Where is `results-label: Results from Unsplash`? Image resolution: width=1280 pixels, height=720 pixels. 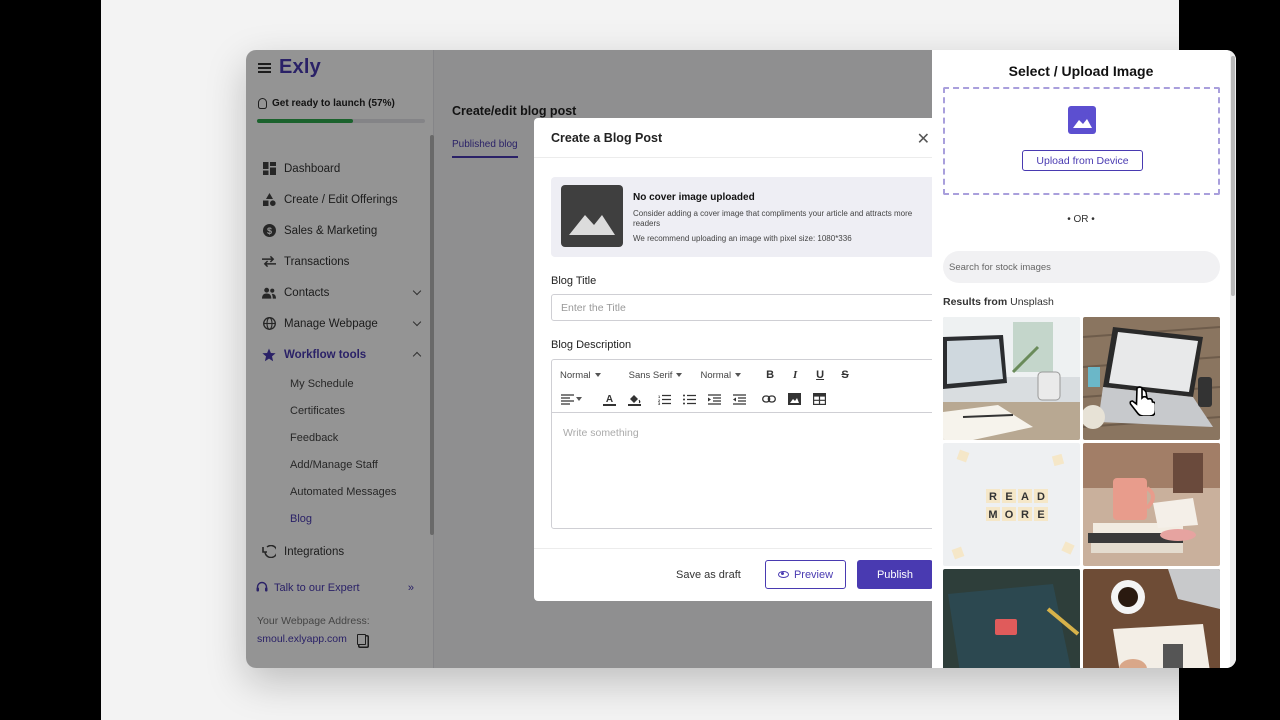
results-label: Results from Unsplash is located at coordinates (998, 302).